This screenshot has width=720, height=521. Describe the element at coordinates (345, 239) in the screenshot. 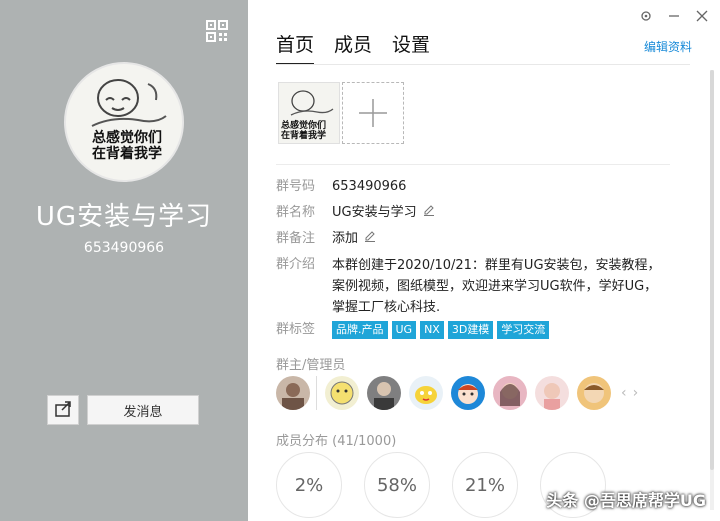

I see `group-remark-value: 添加` at that location.